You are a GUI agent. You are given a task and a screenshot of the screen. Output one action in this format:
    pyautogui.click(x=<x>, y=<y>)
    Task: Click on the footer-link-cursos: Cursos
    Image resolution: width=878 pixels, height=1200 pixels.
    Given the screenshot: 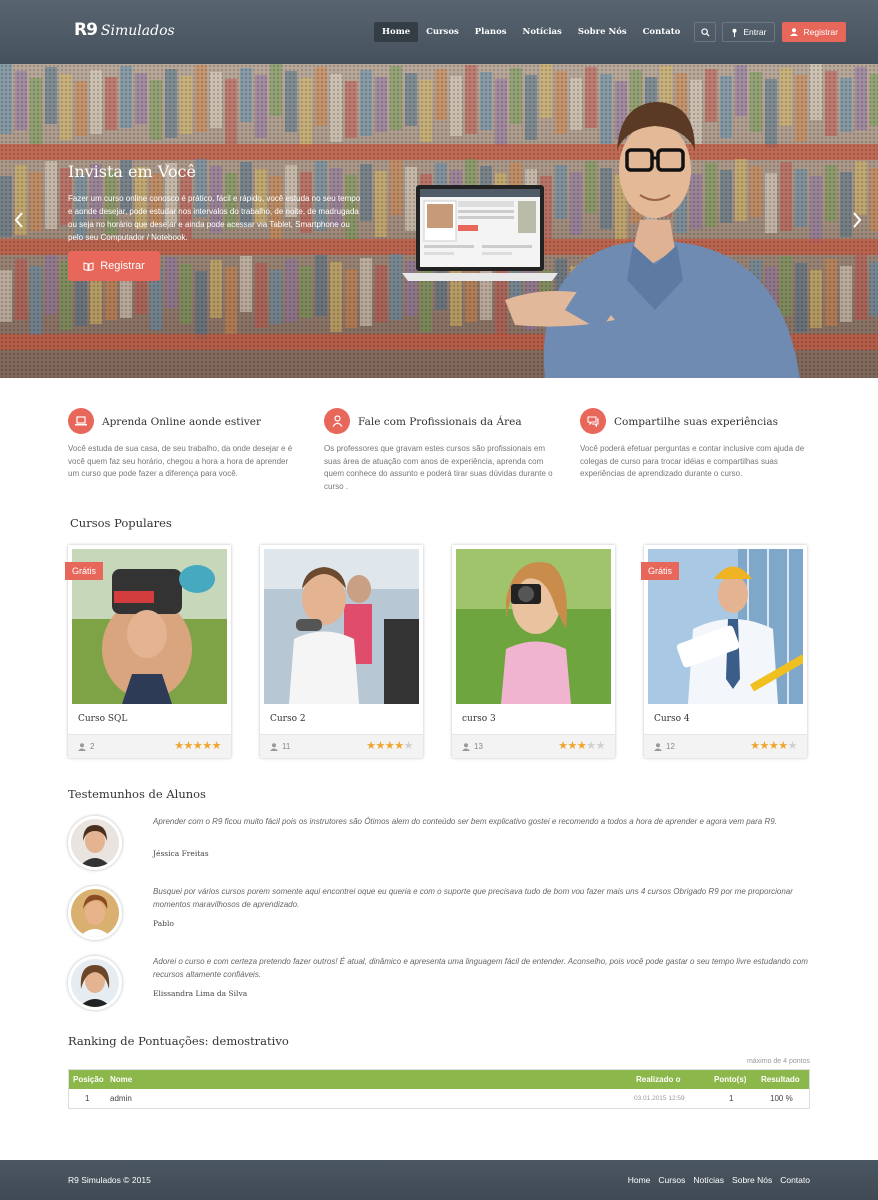 What is the action you would take?
    pyautogui.click(x=671, y=1180)
    